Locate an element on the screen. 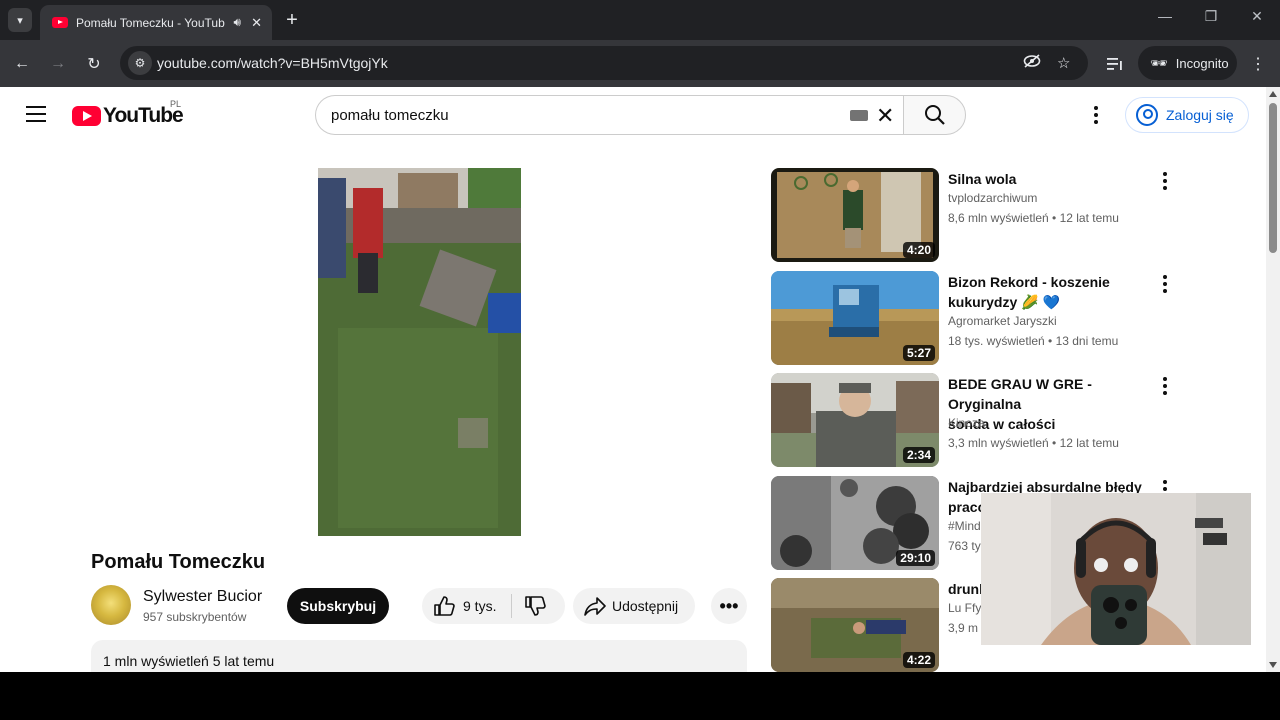  youtube-logo: YouTube PL is located at coordinates (128, 113).